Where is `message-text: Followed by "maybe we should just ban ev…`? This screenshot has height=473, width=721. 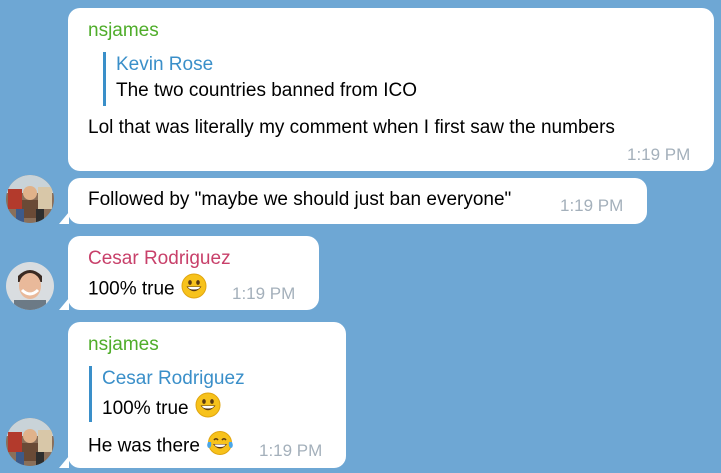 message-text: Followed by "maybe we should just ban ev… is located at coordinates (300, 199).